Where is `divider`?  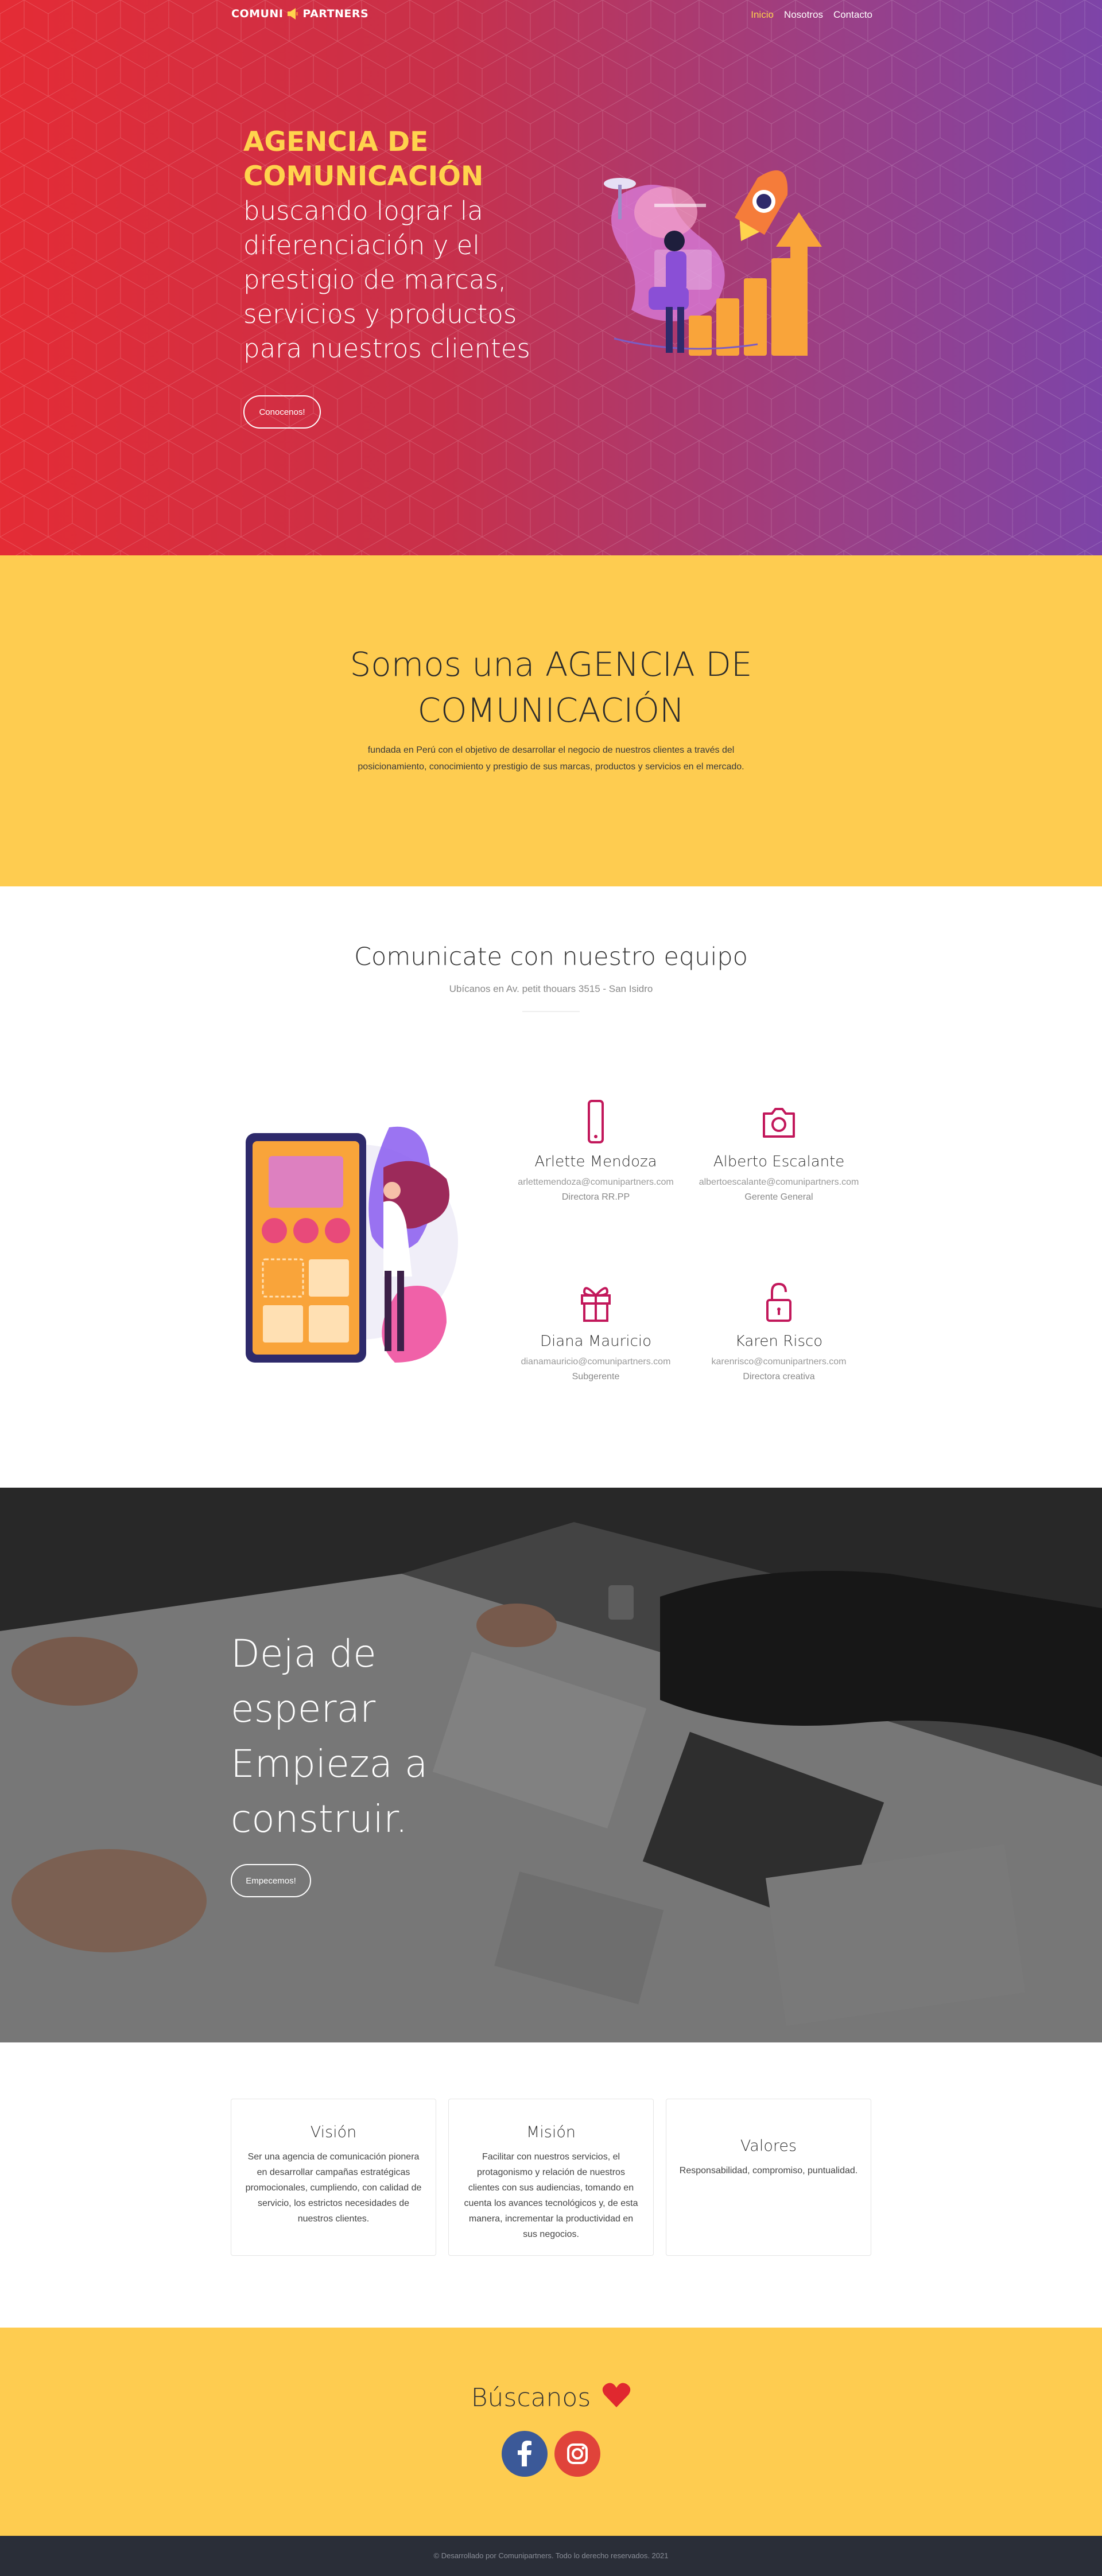 divider is located at coordinates (551, 1011).